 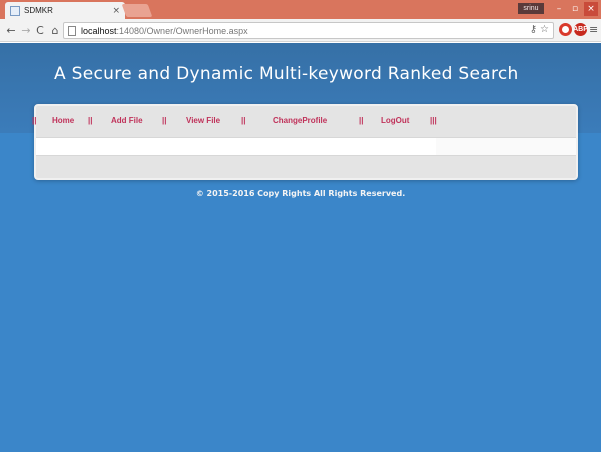 What do you see at coordinates (55, 30) in the screenshot?
I see `home-icon: ⌂` at bounding box center [55, 30].